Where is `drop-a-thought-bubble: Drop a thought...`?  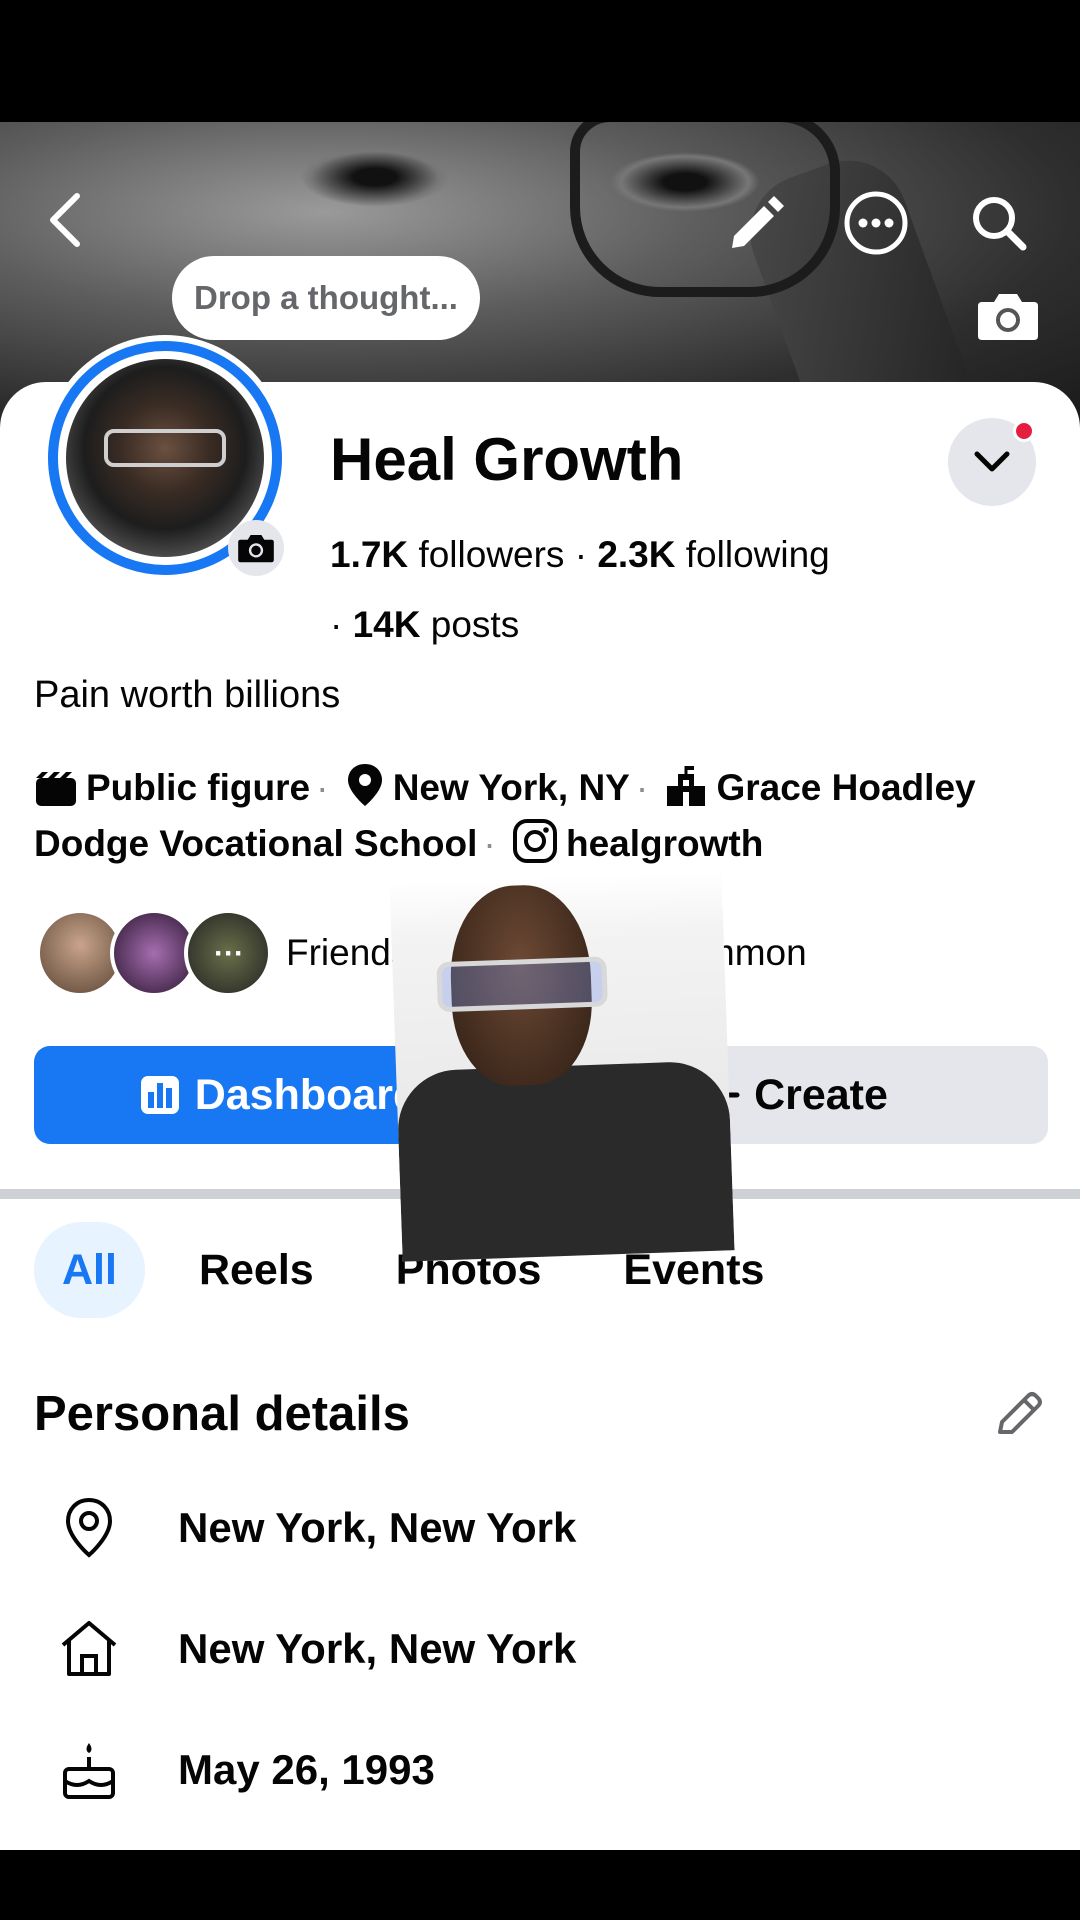
drop-a-thought-bubble: Drop a thought... is located at coordinates (326, 298).